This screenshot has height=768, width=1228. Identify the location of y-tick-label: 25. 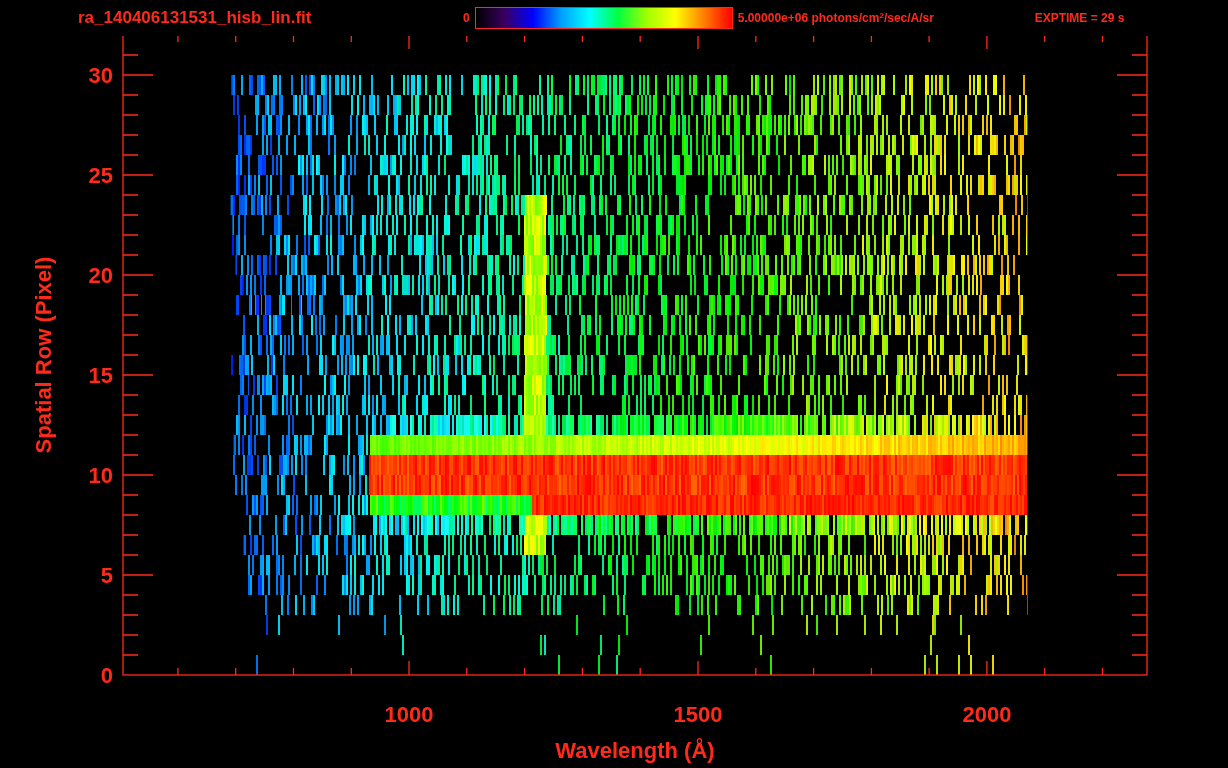
(100, 175).